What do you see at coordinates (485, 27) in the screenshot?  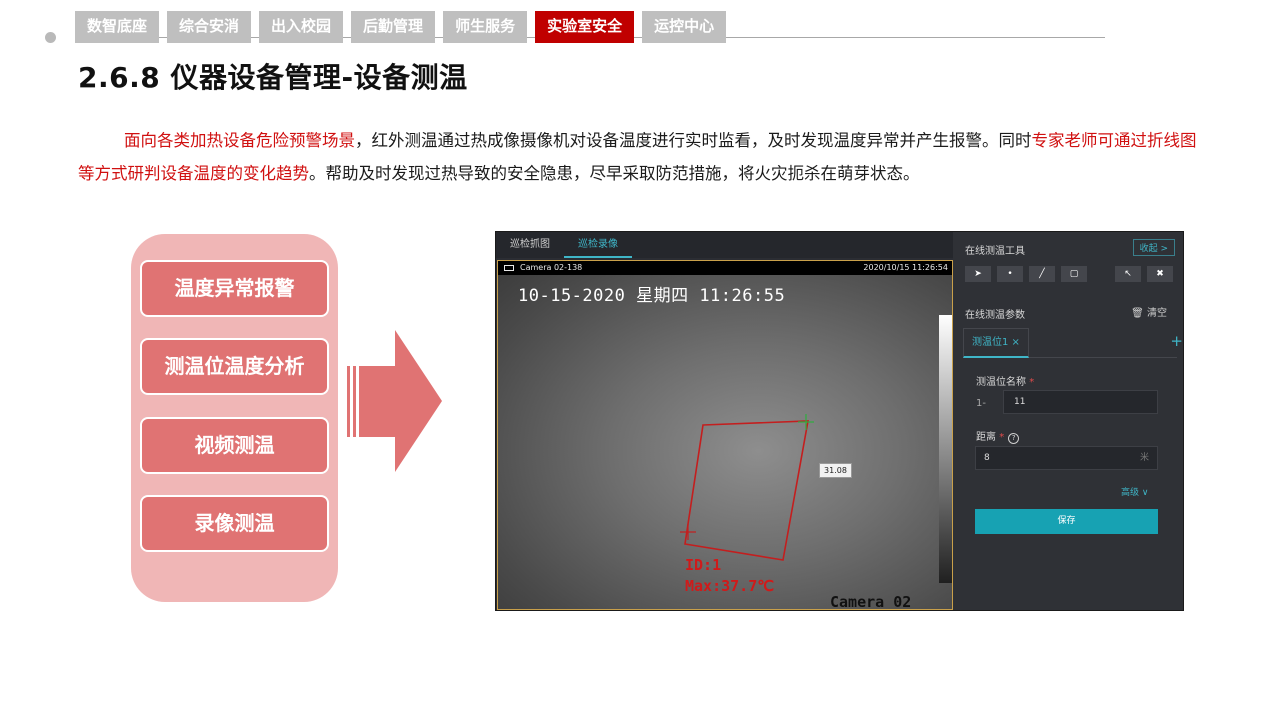 I see `nav-tab-shisheng: 师生服务` at bounding box center [485, 27].